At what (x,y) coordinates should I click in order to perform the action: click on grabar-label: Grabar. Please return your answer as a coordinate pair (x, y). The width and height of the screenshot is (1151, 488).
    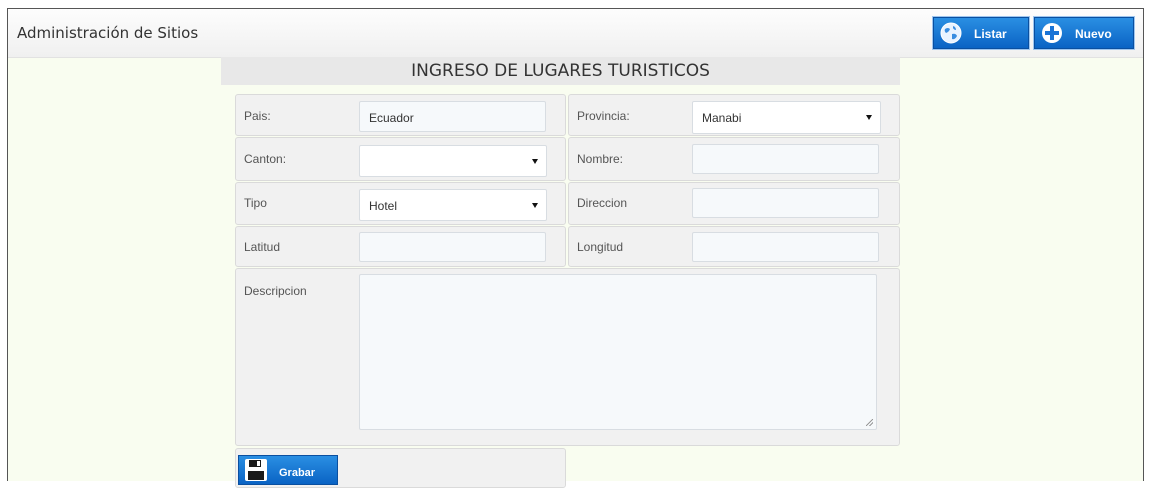
    Looking at the image, I should click on (297, 473).